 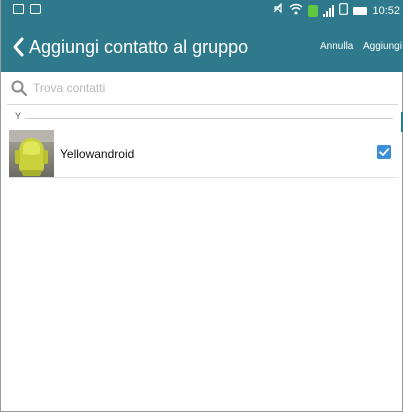 What do you see at coordinates (27, 9) in the screenshot?
I see `status-bar-left` at bounding box center [27, 9].